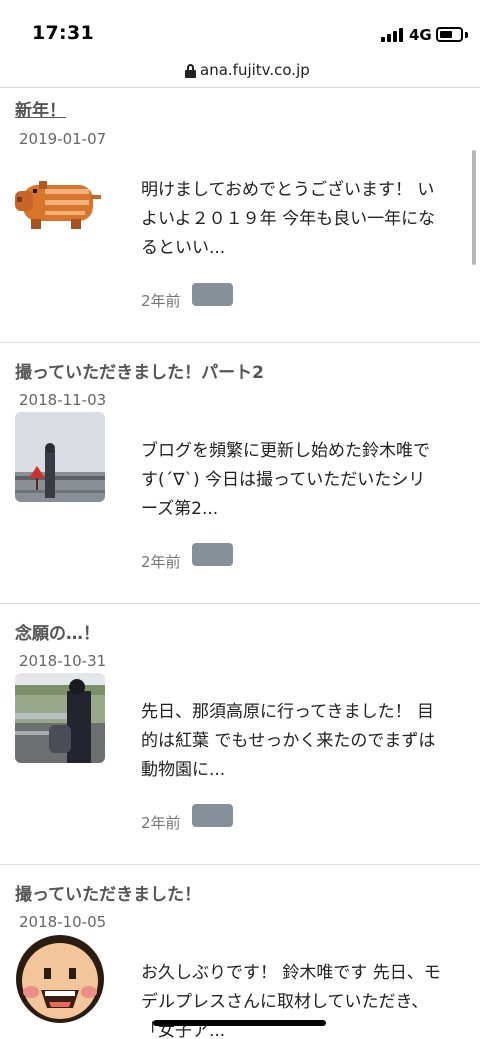 This screenshot has width=480, height=1039. What do you see at coordinates (190, 71) in the screenshot?
I see `lock-icon` at bounding box center [190, 71].